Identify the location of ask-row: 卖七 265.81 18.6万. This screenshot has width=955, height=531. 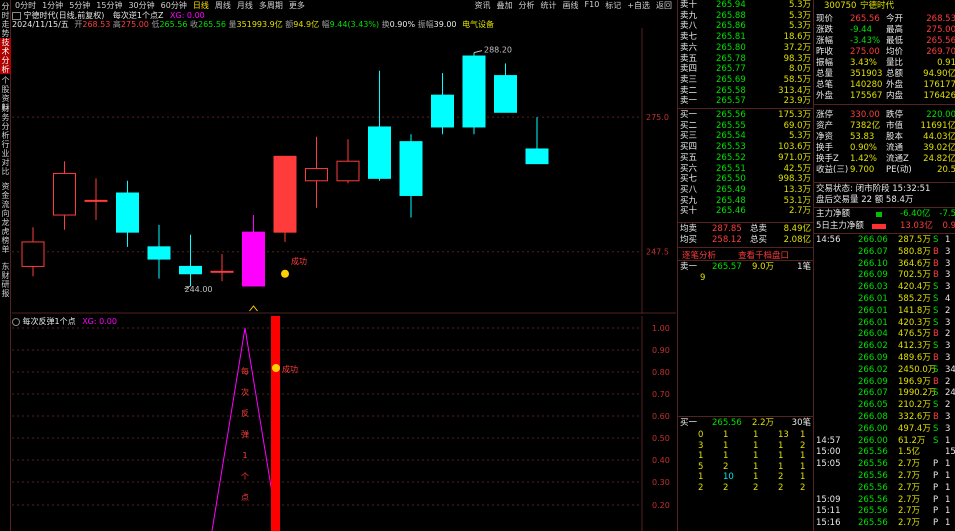
(745, 37).